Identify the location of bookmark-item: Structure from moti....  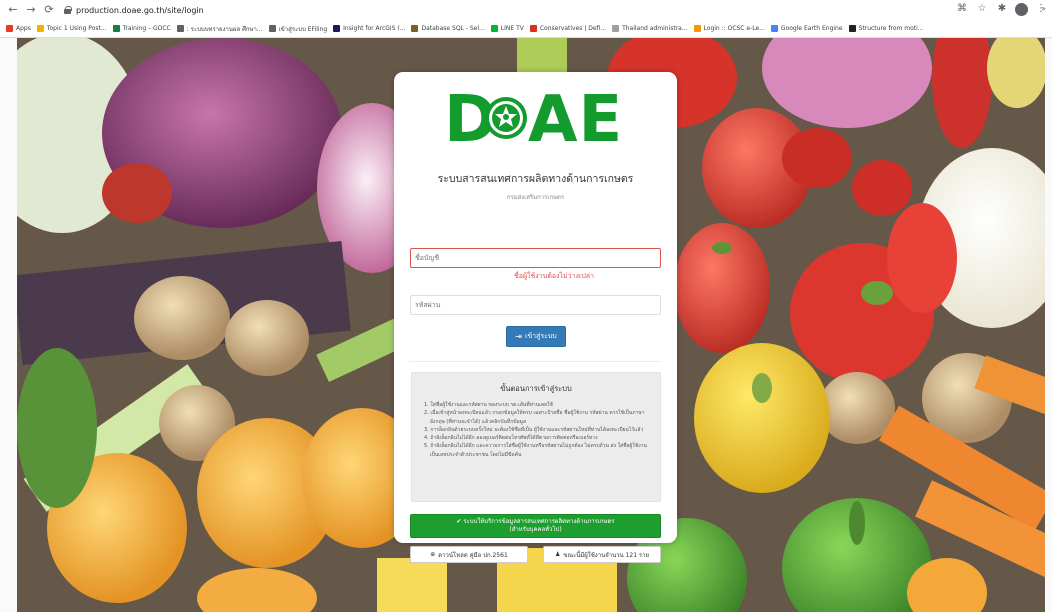
(886, 29).